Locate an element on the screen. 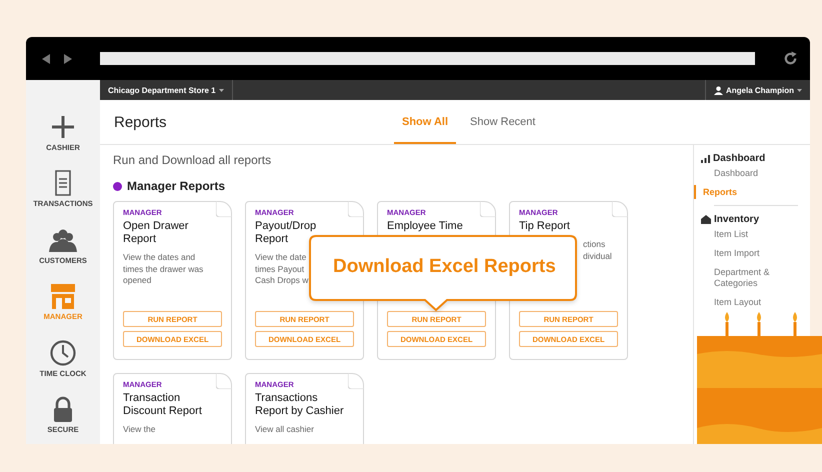 Image resolution: width=822 pixels, height=472 pixels. callout-text: Download Excel Reports is located at coordinates (444, 267).